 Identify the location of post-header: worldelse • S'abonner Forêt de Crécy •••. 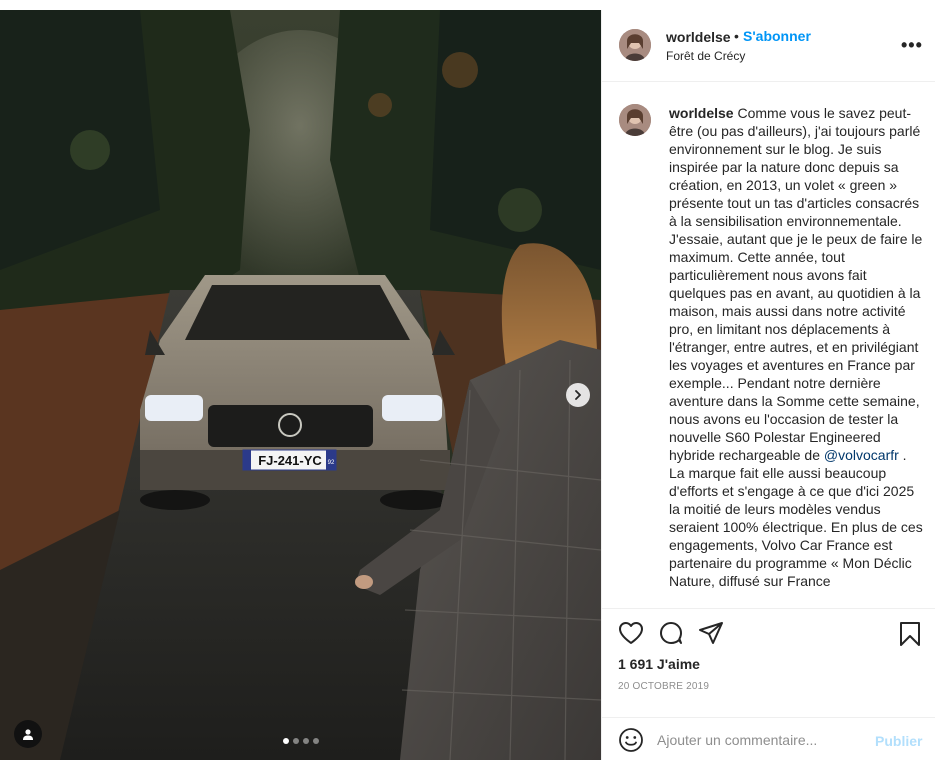
(768, 46).